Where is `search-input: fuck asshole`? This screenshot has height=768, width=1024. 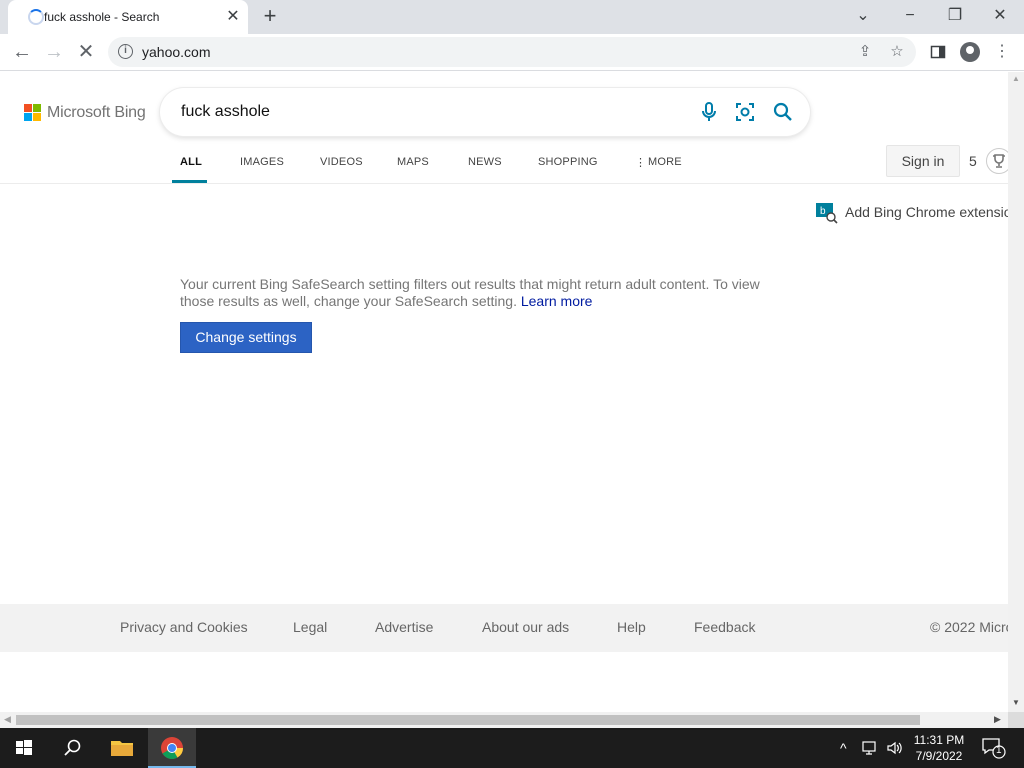 search-input: fuck asshole is located at coordinates (225, 112).